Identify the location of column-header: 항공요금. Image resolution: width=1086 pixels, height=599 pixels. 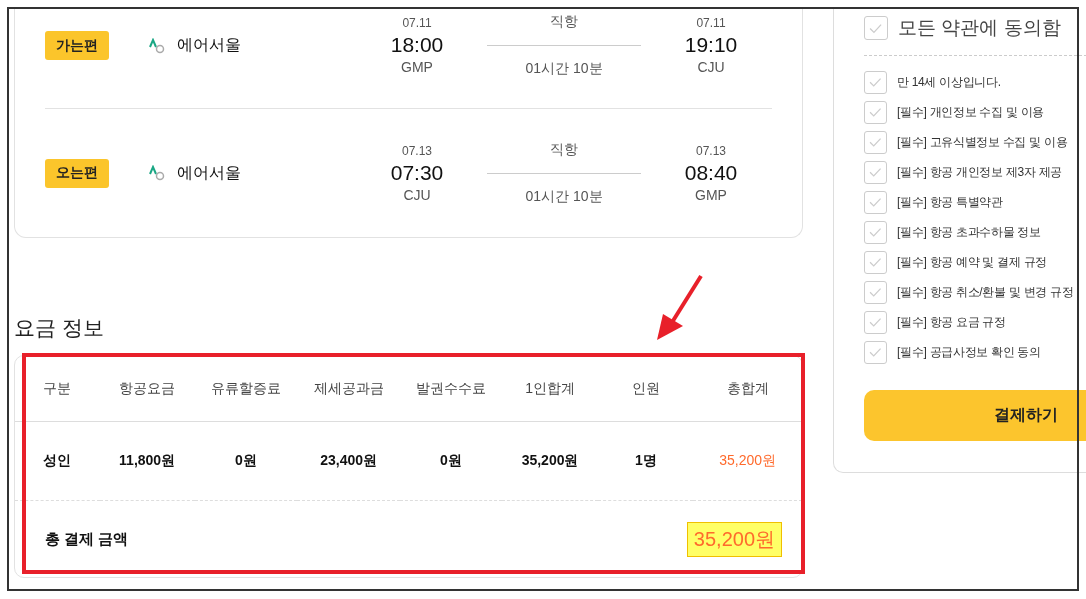
(147, 389).